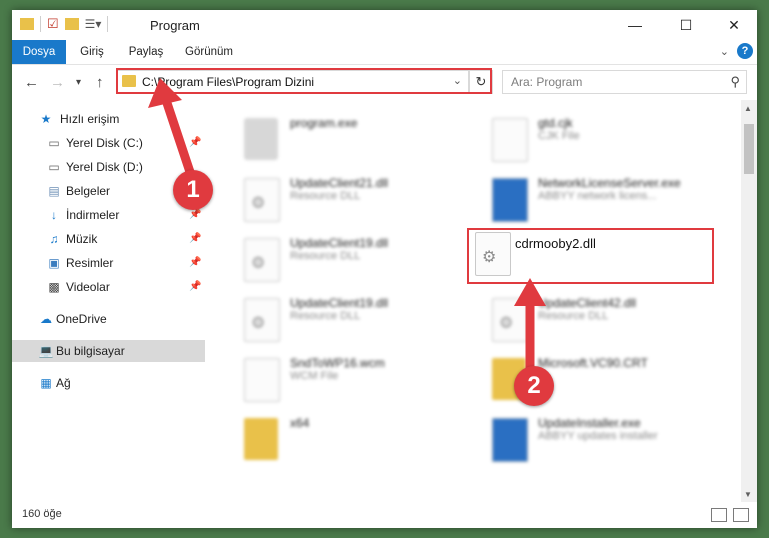 The image size is (769, 538). I want to click on search-icon: ⚲, so click(735, 82).